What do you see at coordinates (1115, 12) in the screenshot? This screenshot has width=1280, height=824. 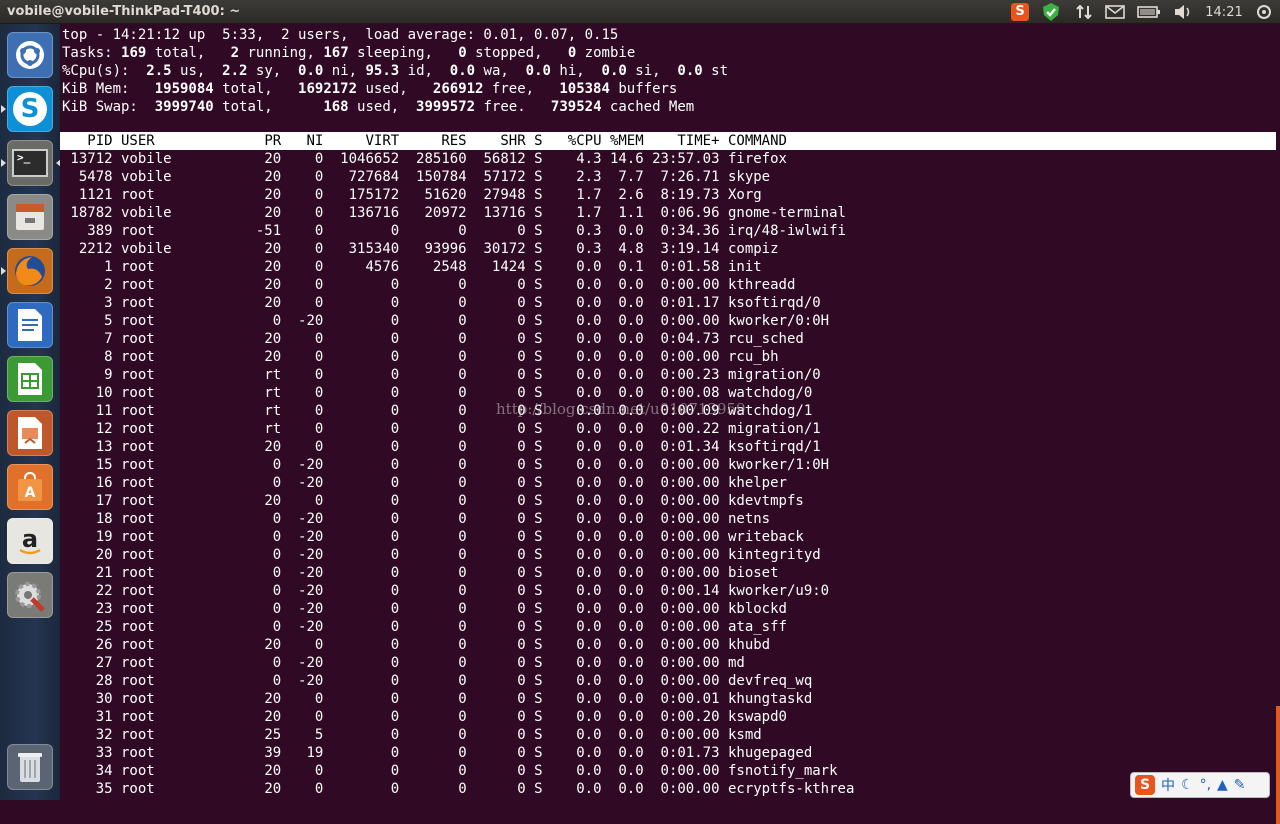 I see `mail-envelope-icon` at bounding box center [1115, 12].